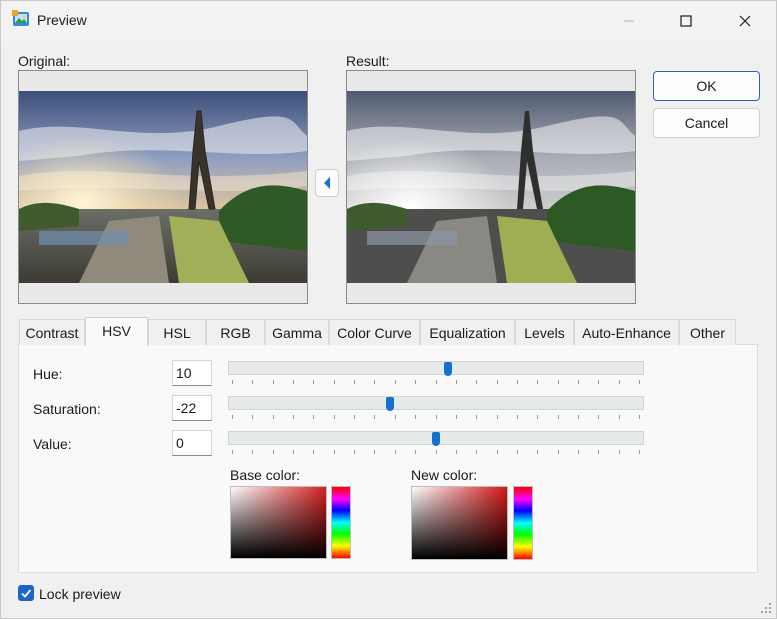 The width and height of the screenshot is (777, 619). What do you see at coordinates (368, 61) in the screenshot?
I see `result-label: Result:` at bounding box center [368, 61].